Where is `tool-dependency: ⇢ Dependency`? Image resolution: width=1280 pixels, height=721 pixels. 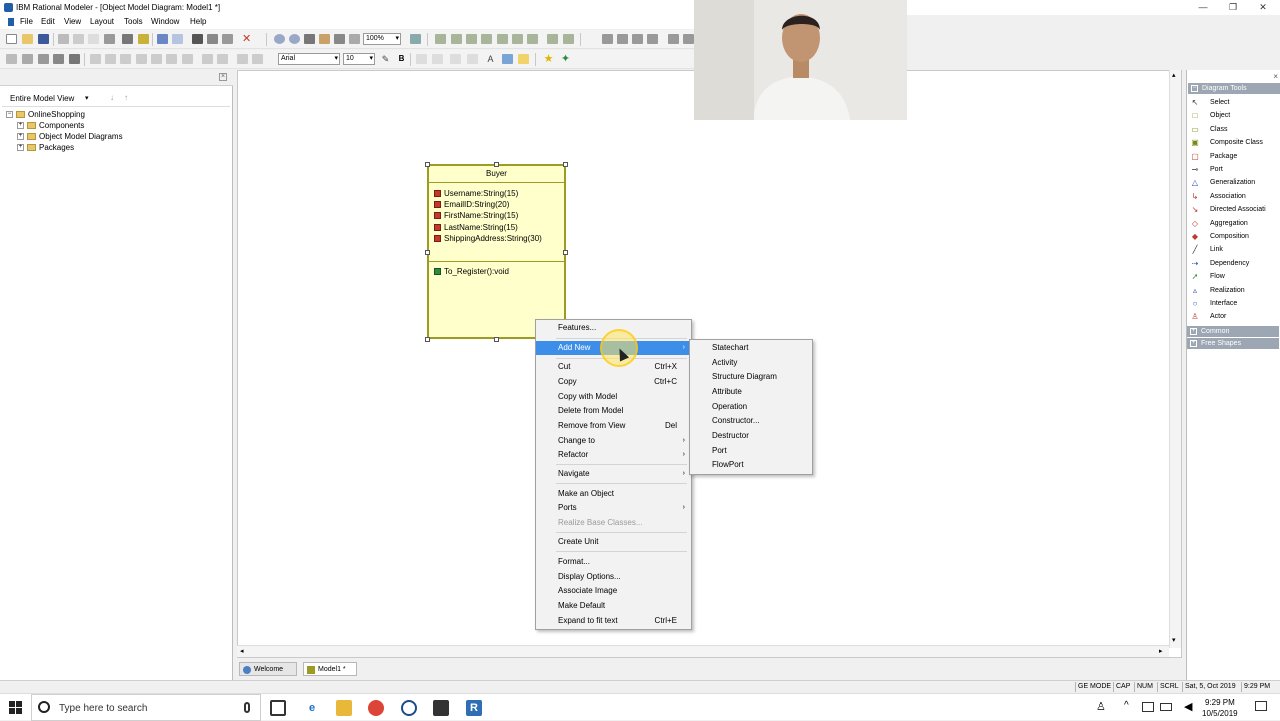 tool-dependency: ⇢ Dependency is located at coordinates (1232, 263).